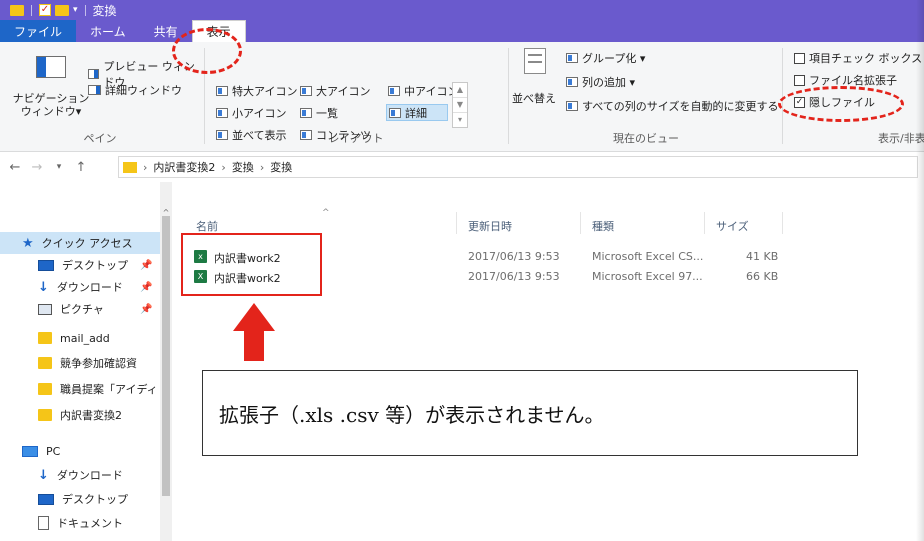 This screenshot has height=541, width=924. I want to click on layout-medium-icons: 中アイコン, so click(423, 90).